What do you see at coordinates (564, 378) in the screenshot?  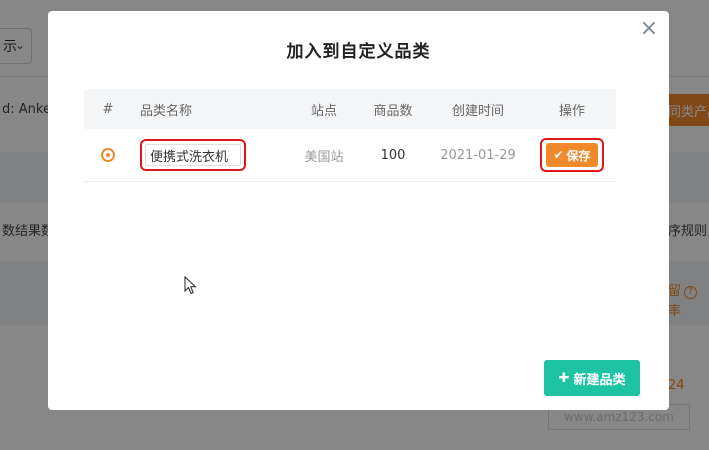 I see `plus-icon: ✚` at bounding box center [564, 378].